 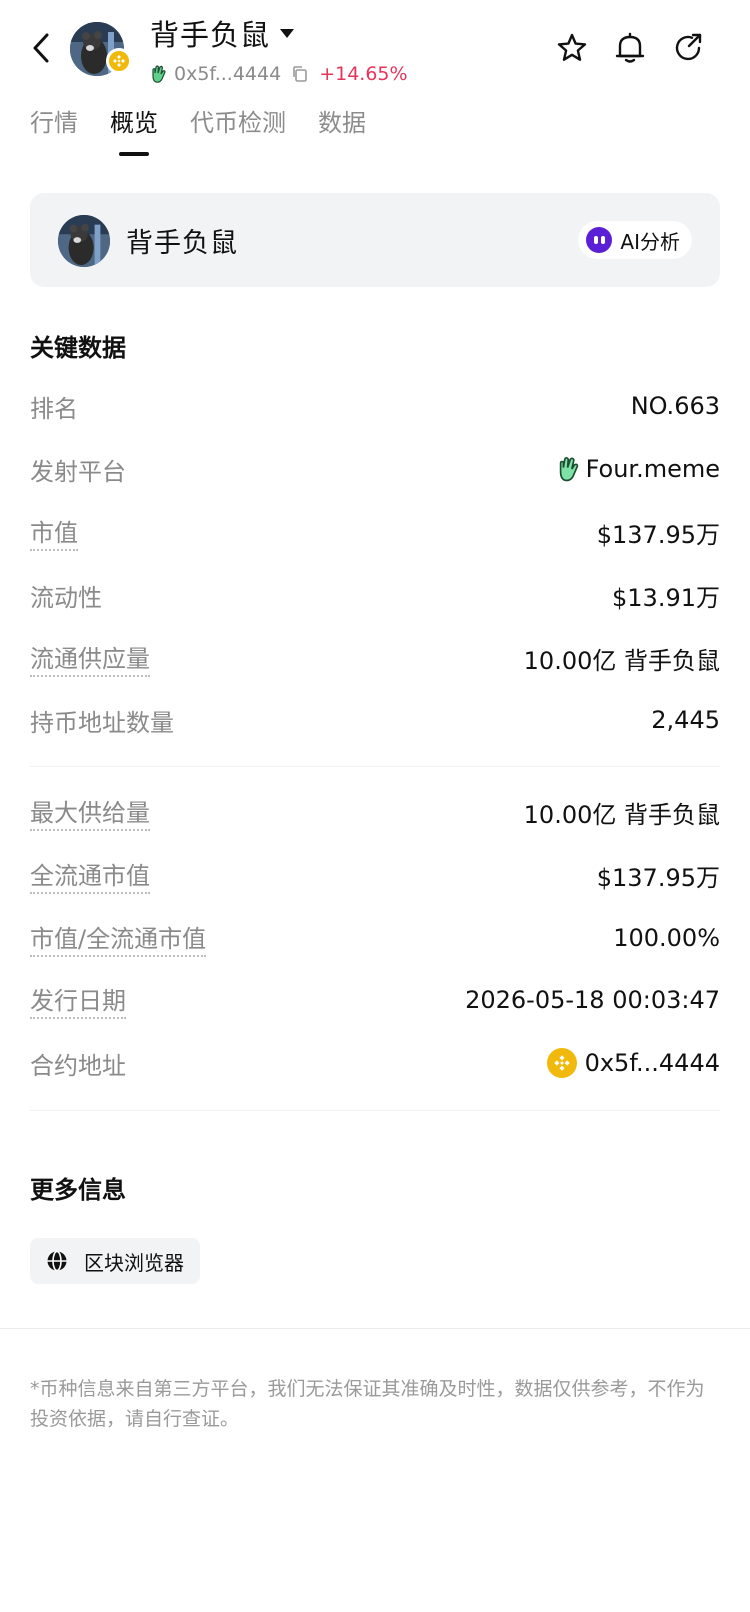 What do you see at coordinates (66, 597) in the screenshot?
I see `row-label: 流动性` at bounding box center [66, 597].